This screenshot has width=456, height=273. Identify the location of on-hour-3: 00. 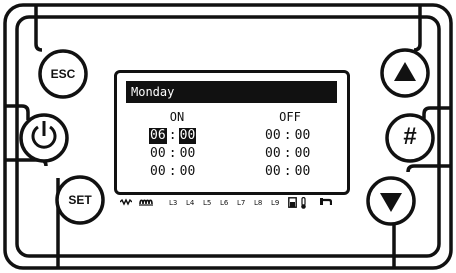
(158, 172).